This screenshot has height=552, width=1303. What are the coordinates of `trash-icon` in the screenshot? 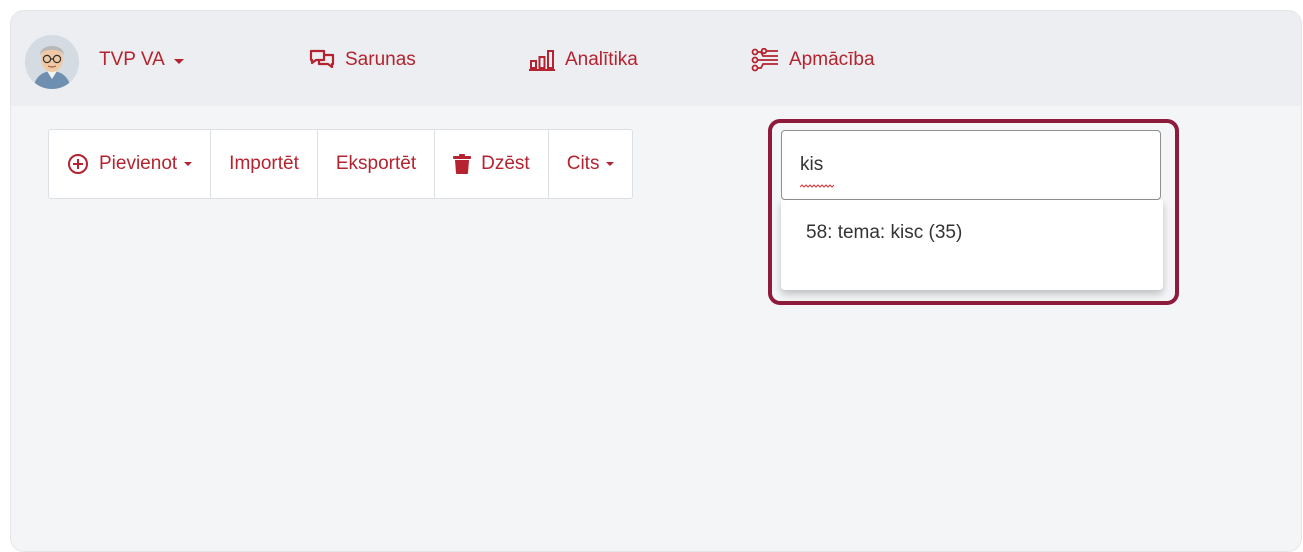 It's located at (462, 164).